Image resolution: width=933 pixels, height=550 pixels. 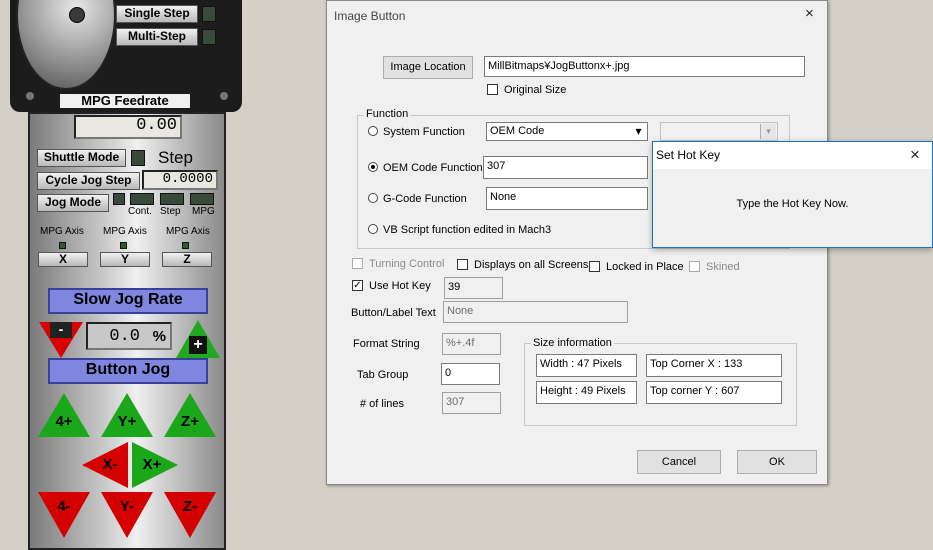 I want to click on displays-all-label: Displays on all Screens, so click(x=531, y=265).